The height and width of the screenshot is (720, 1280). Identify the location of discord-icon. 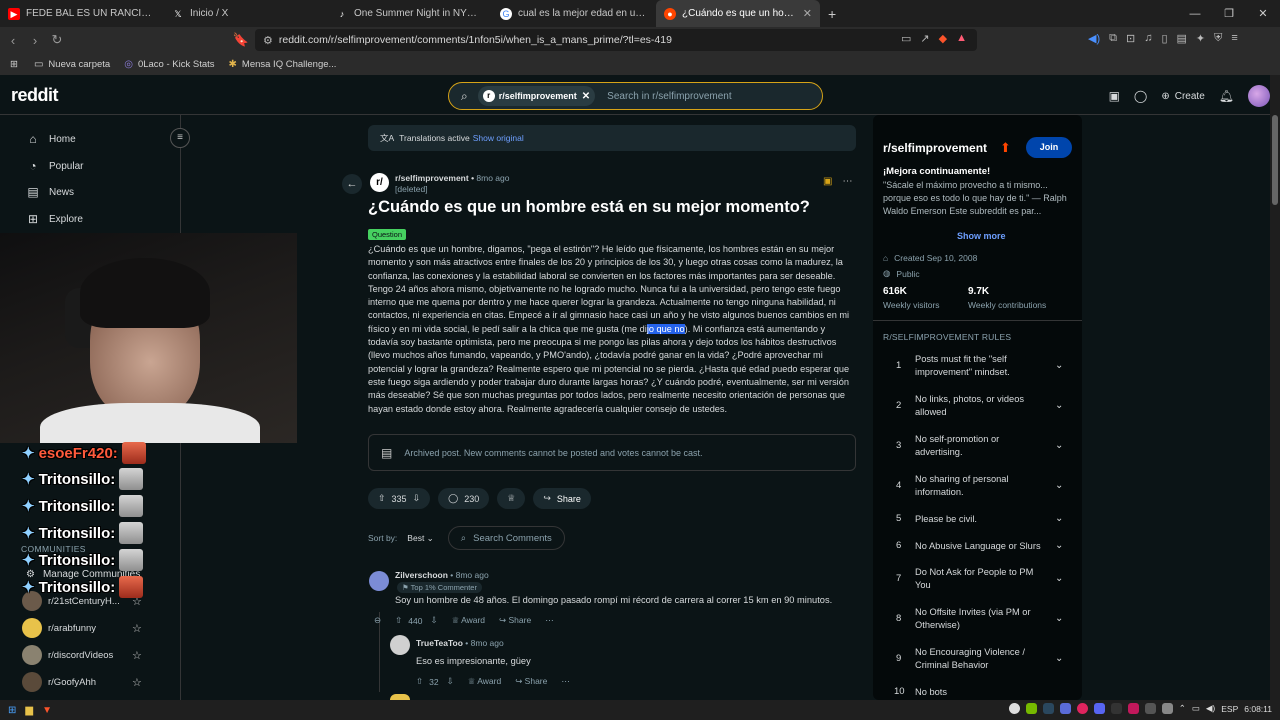
(1099, 708).